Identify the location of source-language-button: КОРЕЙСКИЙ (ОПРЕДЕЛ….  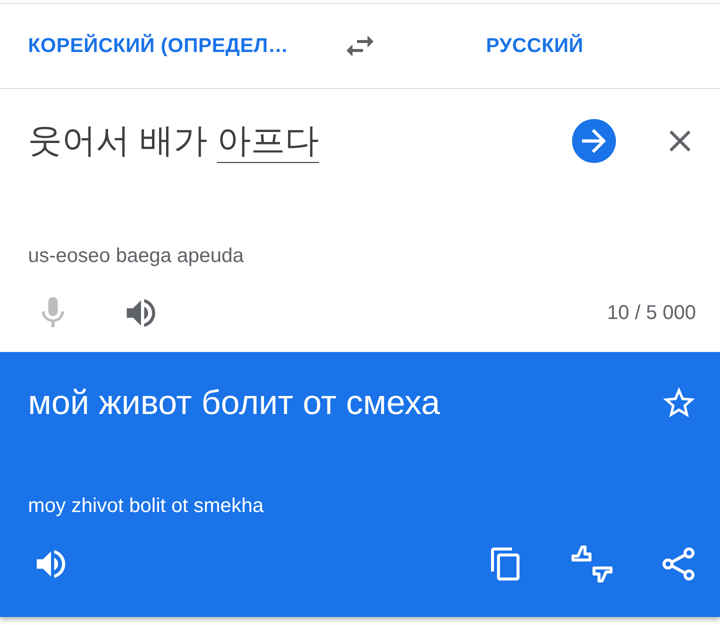
(158, 45).